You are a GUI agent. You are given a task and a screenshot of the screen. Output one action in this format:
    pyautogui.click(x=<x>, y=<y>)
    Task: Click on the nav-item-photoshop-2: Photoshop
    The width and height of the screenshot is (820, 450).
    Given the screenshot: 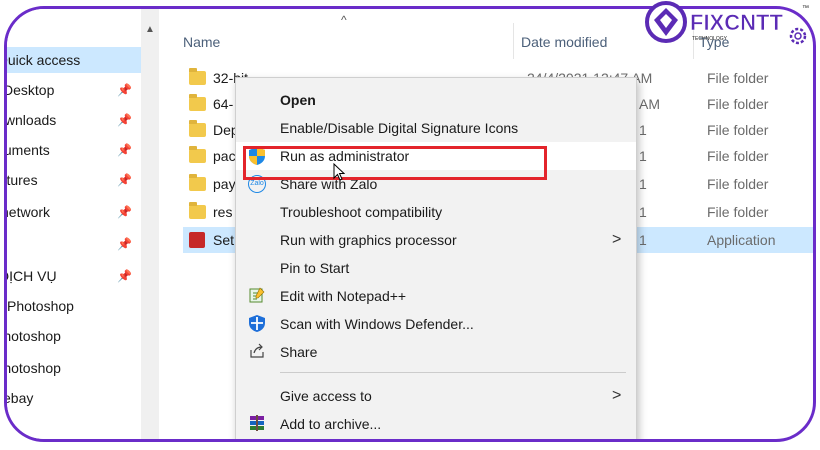 What is the action you would take?
    pyautogui.click(x=74, y=336)
    